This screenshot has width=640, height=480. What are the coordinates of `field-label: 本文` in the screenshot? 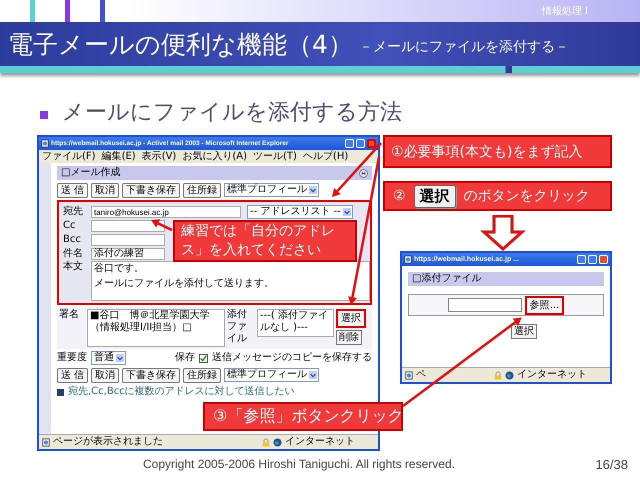 It's located at (73, 267).